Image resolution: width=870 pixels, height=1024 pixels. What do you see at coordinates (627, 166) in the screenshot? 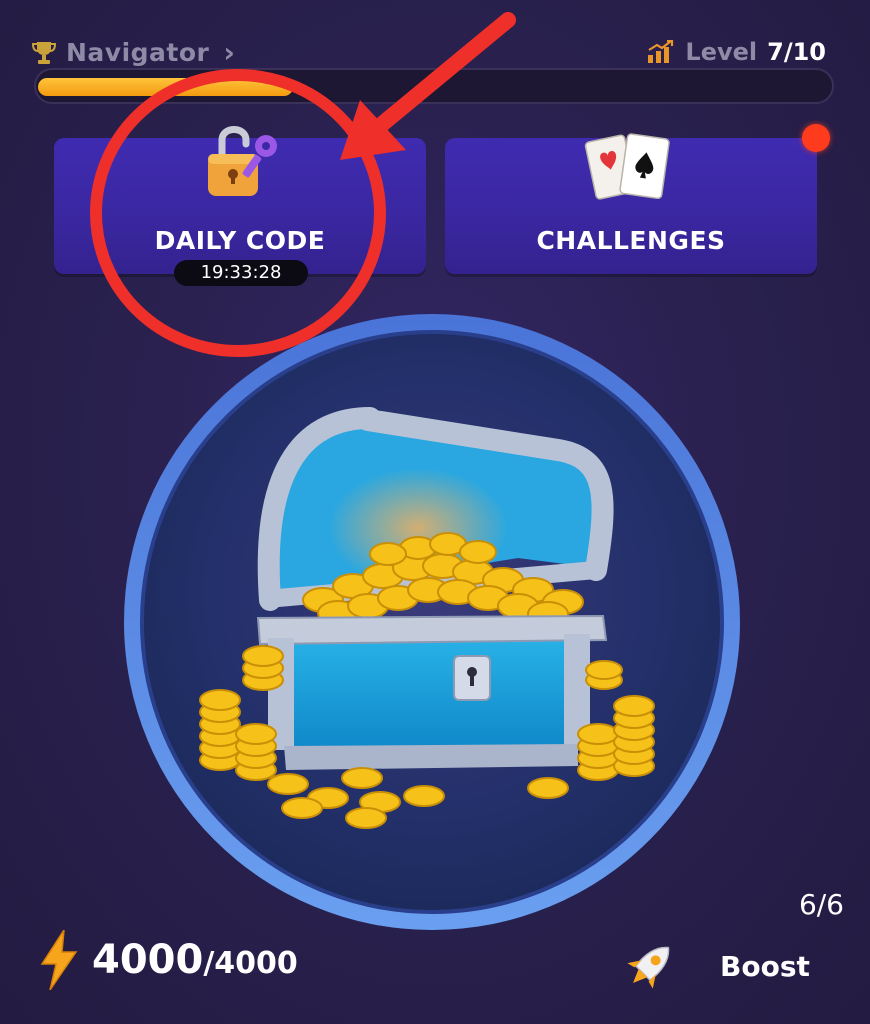
I see `playing-cards-icon` at bounding box center [627, 166].